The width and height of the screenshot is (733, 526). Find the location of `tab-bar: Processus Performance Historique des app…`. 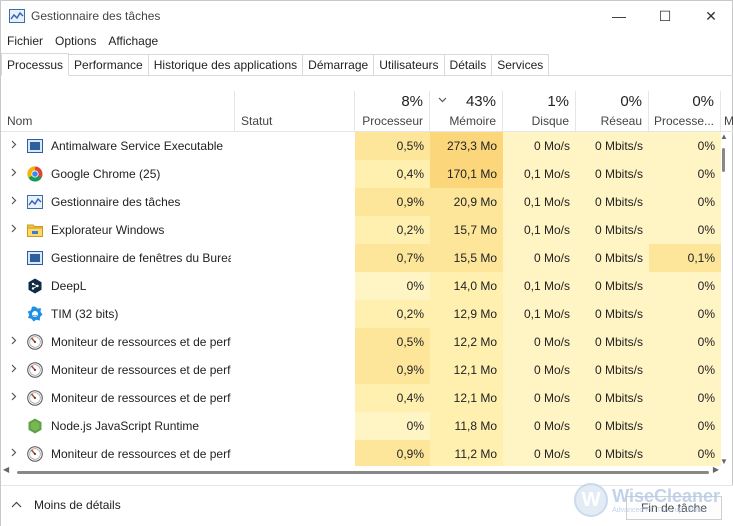

tab-bar: Processus Performance Historique des app… is located at coordinates (367, 64).